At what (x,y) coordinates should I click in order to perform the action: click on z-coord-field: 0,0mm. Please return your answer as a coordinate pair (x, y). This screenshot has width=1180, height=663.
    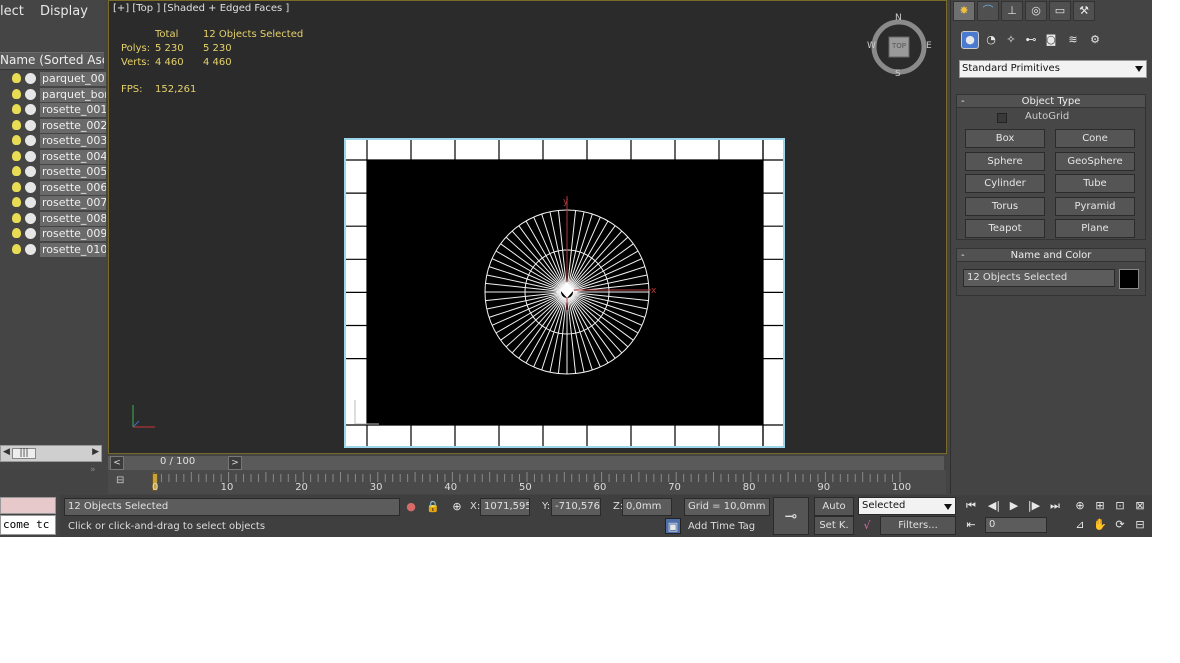
    Looking at the image, I should click on (647, 507).